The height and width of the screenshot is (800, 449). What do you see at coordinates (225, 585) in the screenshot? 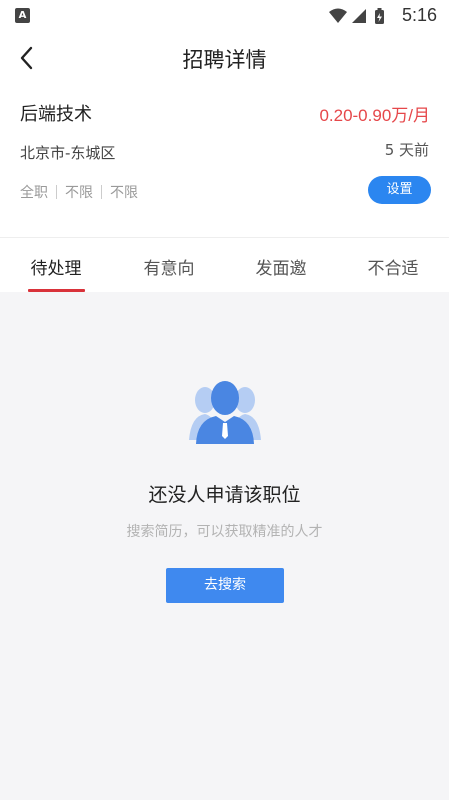
I see `go-search-button: 去搜索` at bounding box center [225, 585].